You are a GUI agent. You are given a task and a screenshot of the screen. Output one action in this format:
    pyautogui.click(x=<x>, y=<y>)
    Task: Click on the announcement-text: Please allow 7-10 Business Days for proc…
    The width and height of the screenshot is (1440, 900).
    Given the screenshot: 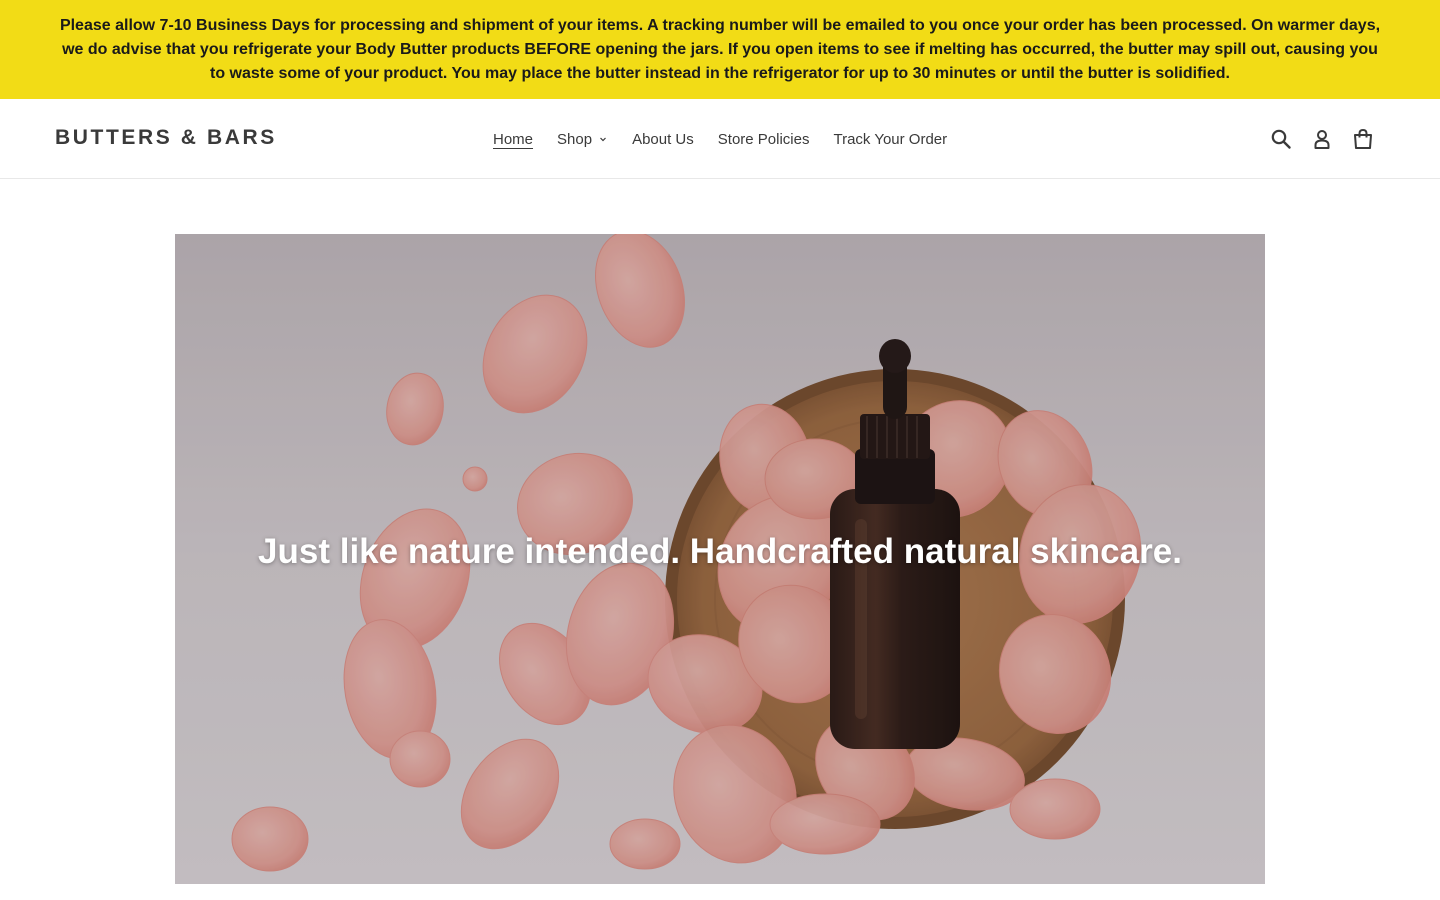 What is the action you would take?
    pyautogui.click(x=720, y=49)
    